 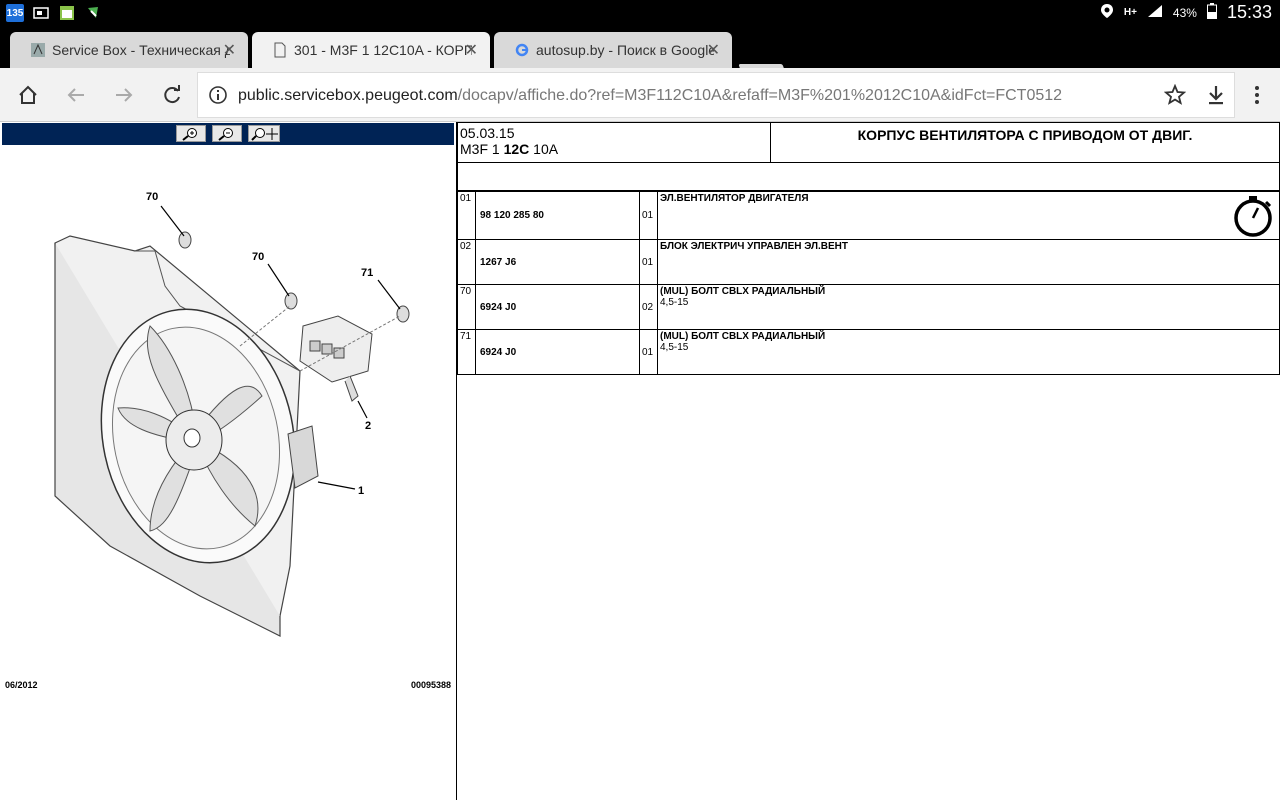 I want to click on peugeot-icon, so click(x=38, y=50).